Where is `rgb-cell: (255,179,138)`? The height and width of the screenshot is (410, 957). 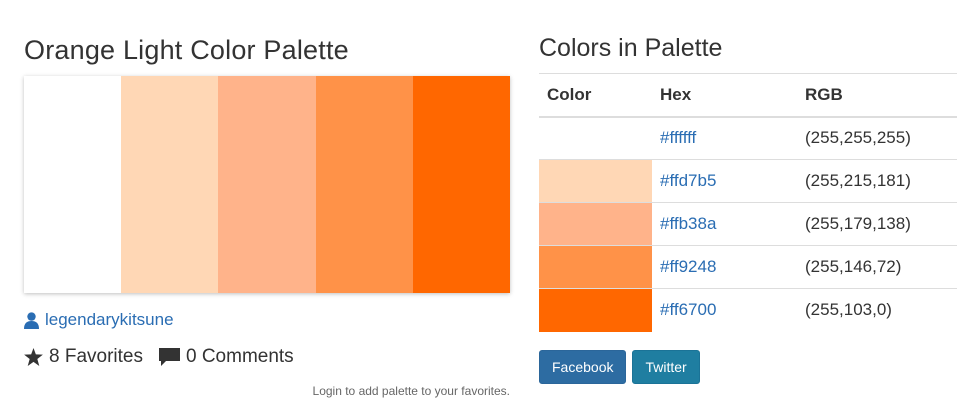
rgb-cell: (255,179,138) is located at coordinates (877, 224).